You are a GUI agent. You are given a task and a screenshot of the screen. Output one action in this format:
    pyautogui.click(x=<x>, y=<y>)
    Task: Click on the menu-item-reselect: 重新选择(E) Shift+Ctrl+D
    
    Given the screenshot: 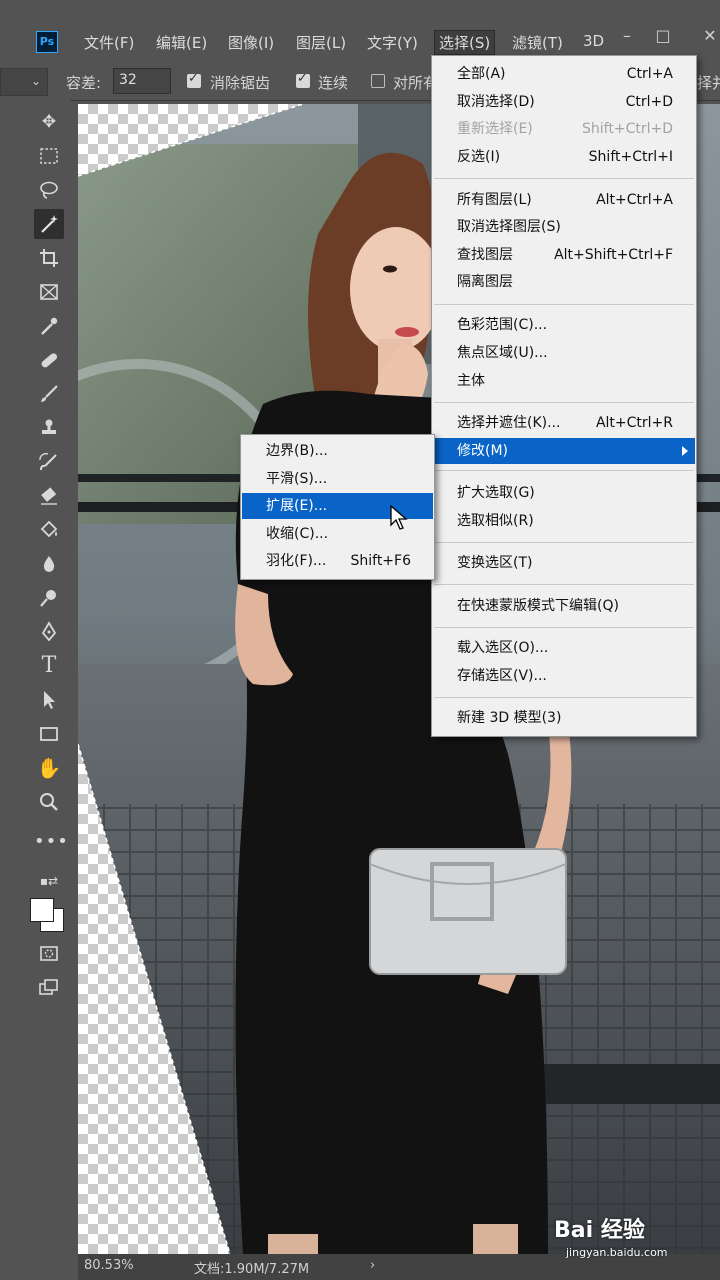 What is the action you would take?
    pyautogui.click(x=564, y=129)
    